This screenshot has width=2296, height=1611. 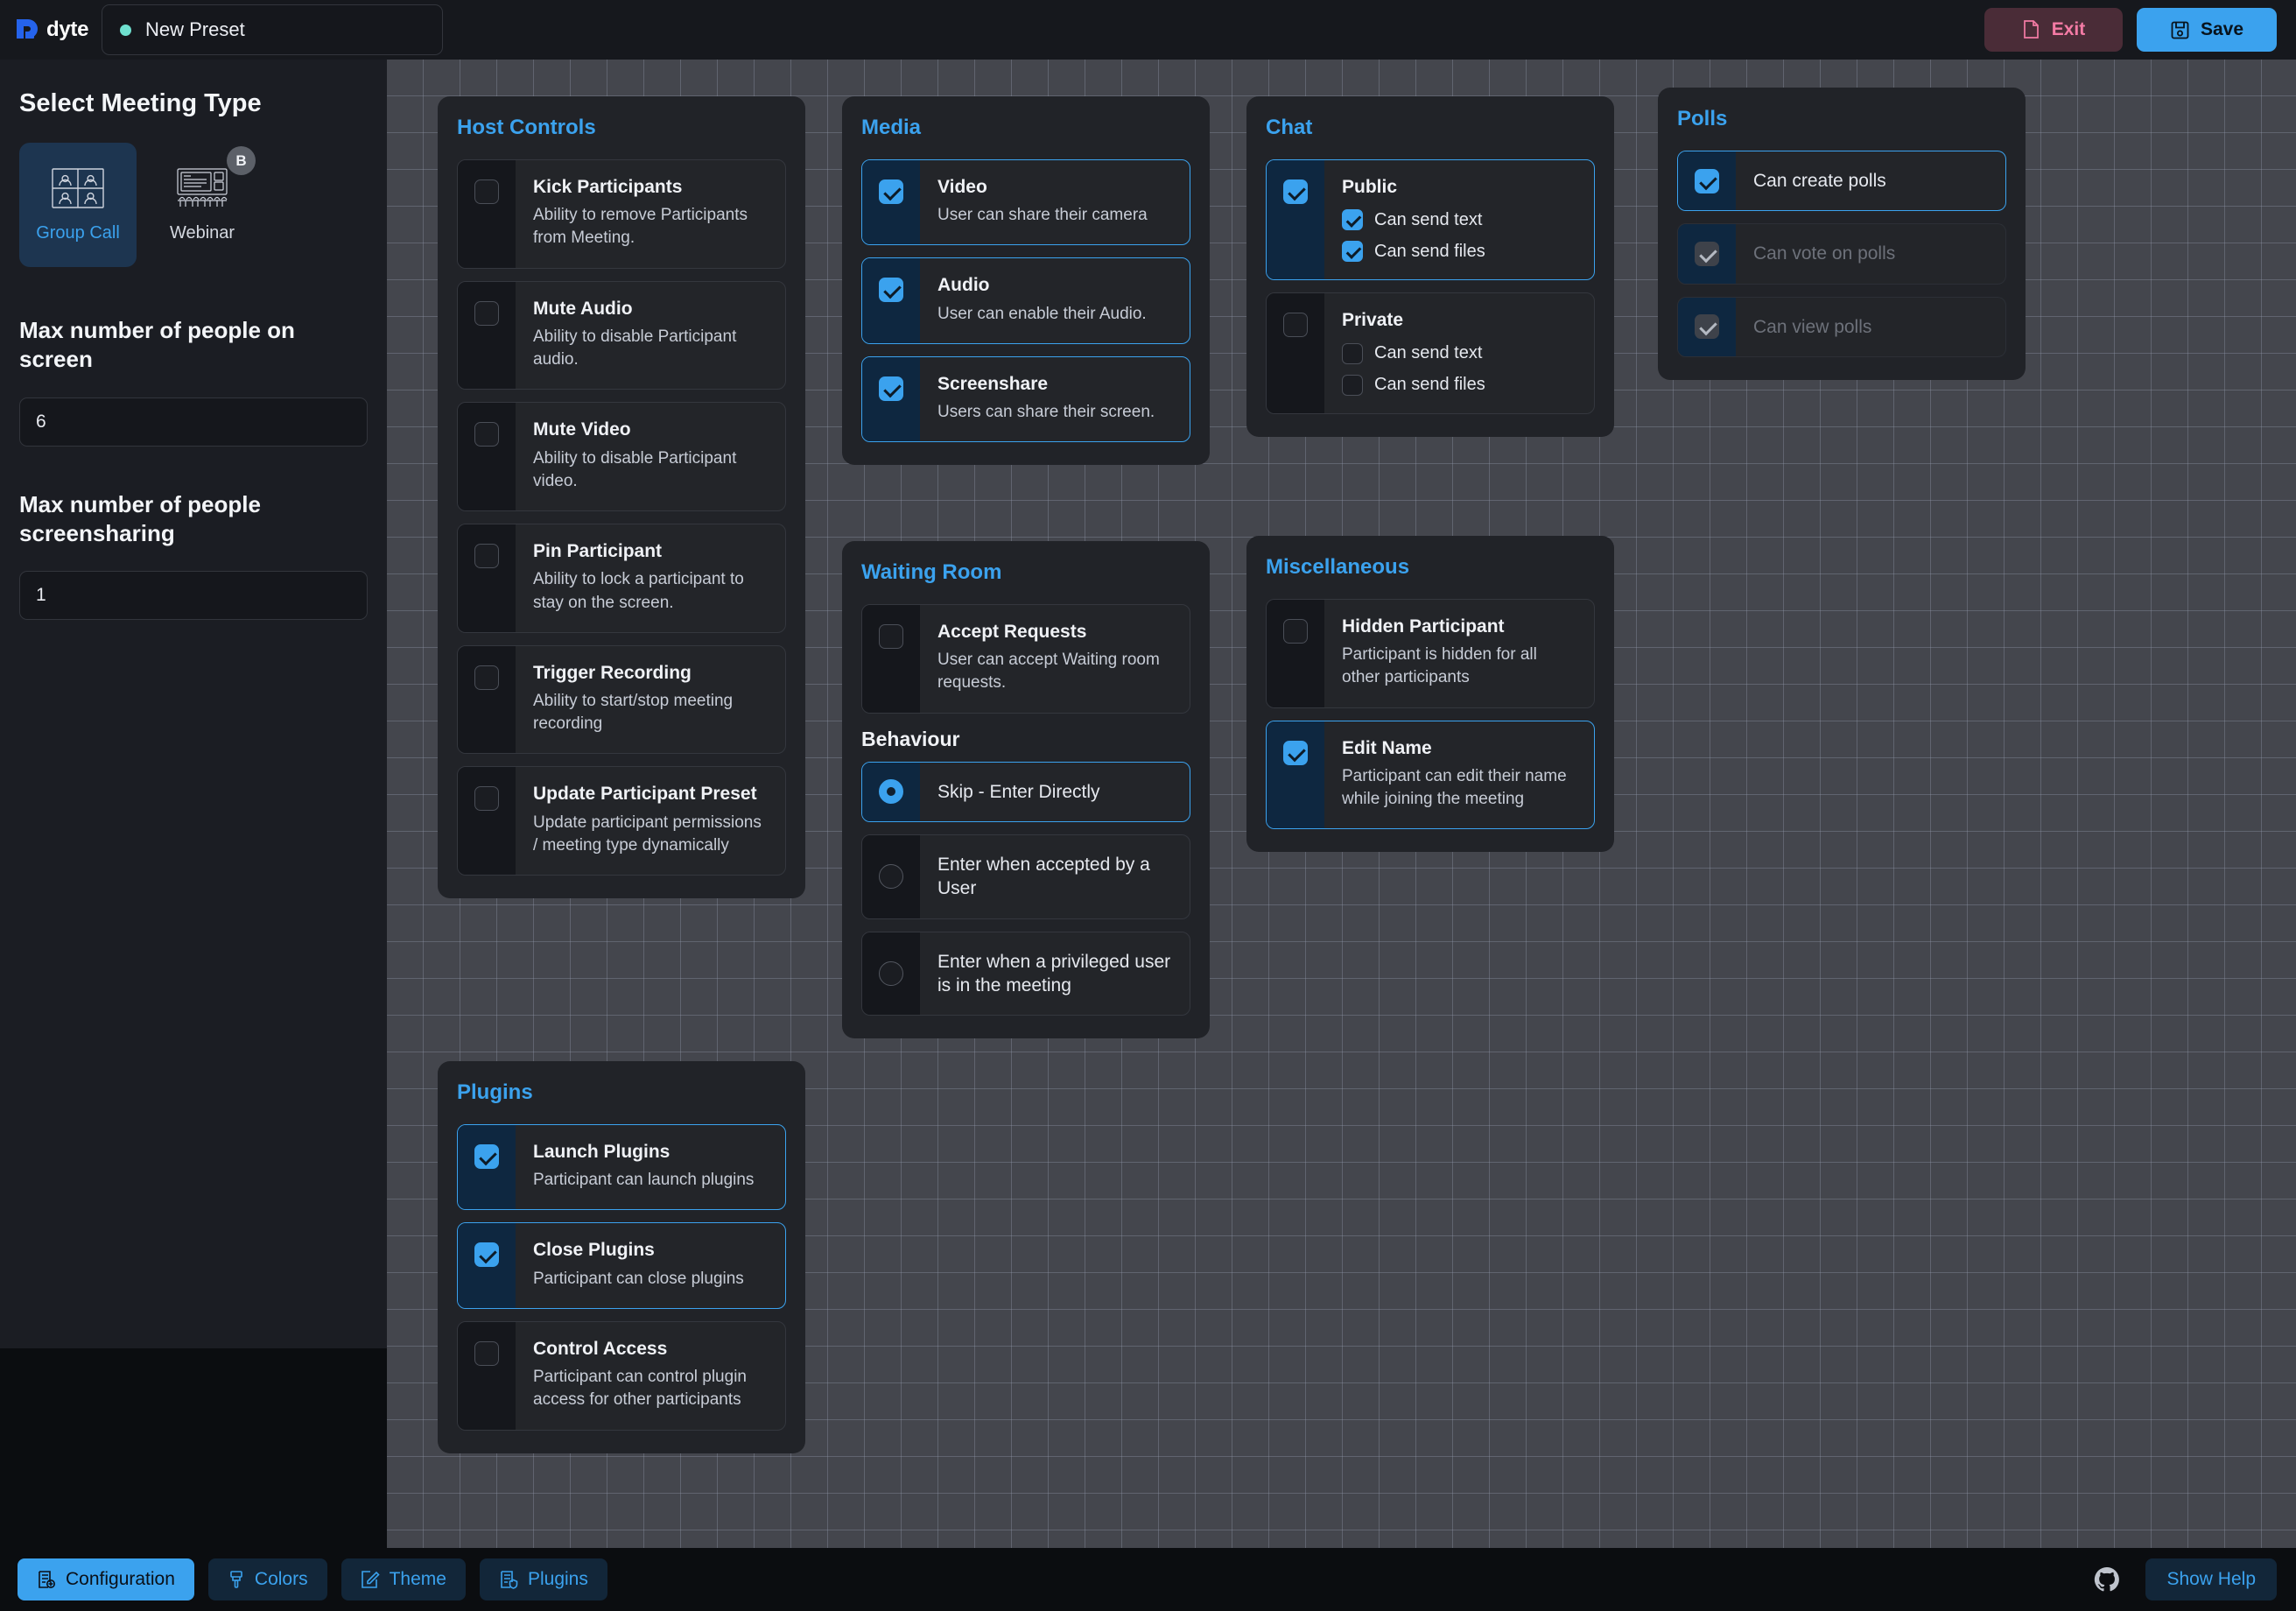 I want to click on radio-option-enter-when-accepted: Enter when accepted by a User, so click(x=1026, y=876).